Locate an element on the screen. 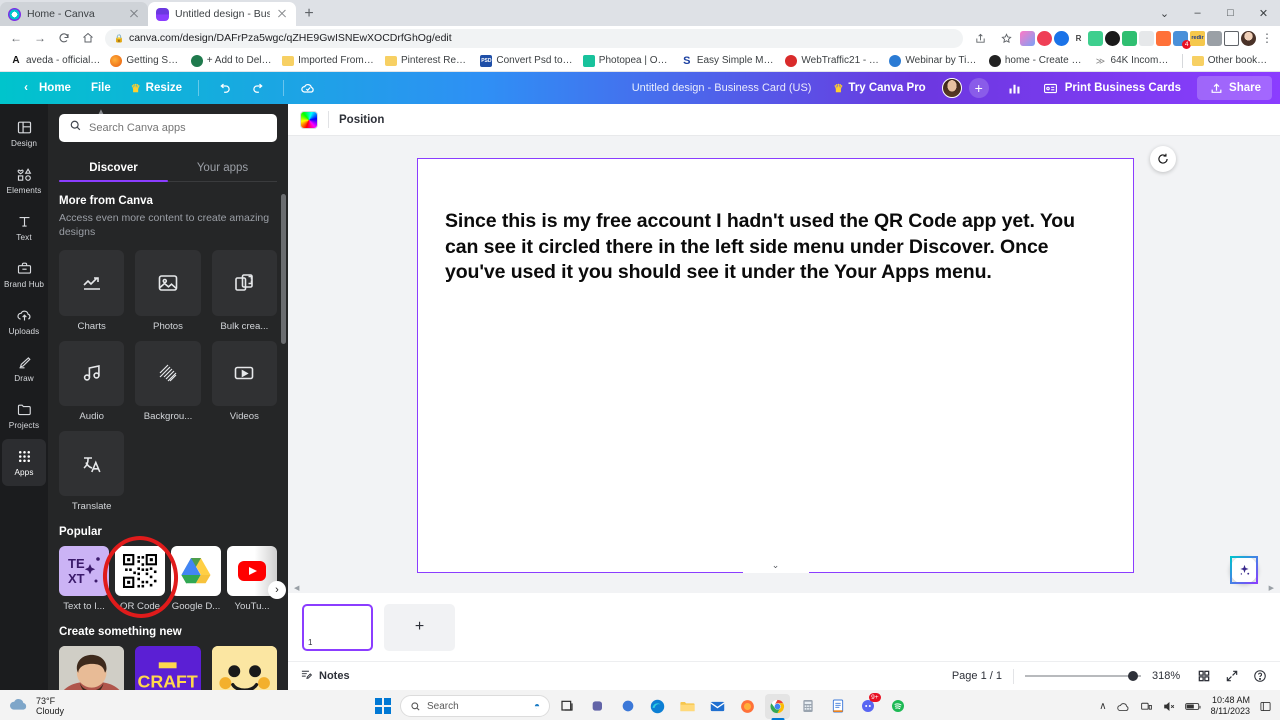 Image resolution: width=1280 pixels, height=720 pixels. bookmark-item: Pinterest Research is located at coordinates (427, 60).